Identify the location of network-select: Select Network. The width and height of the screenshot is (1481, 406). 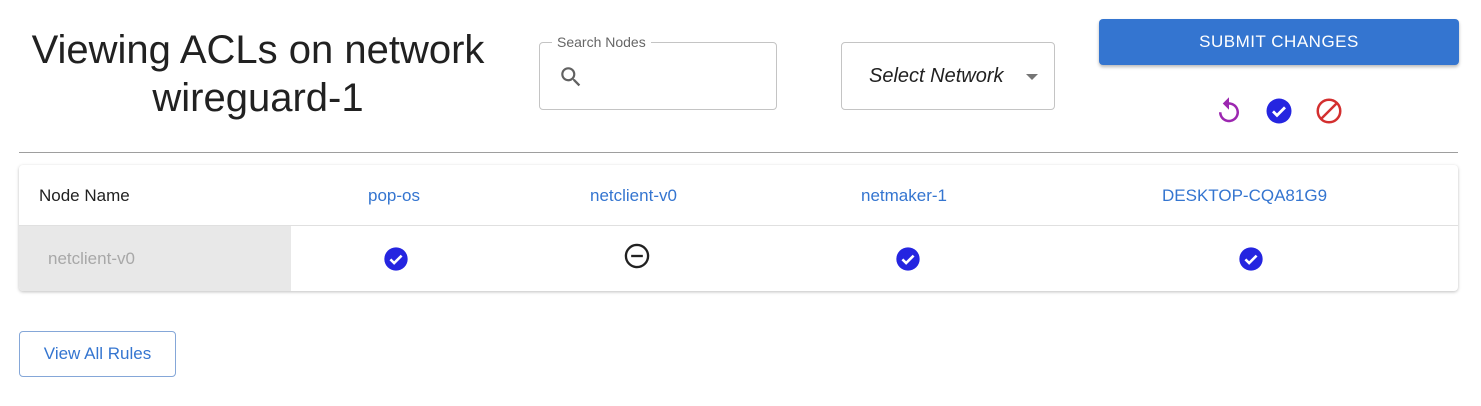
(948, 76).